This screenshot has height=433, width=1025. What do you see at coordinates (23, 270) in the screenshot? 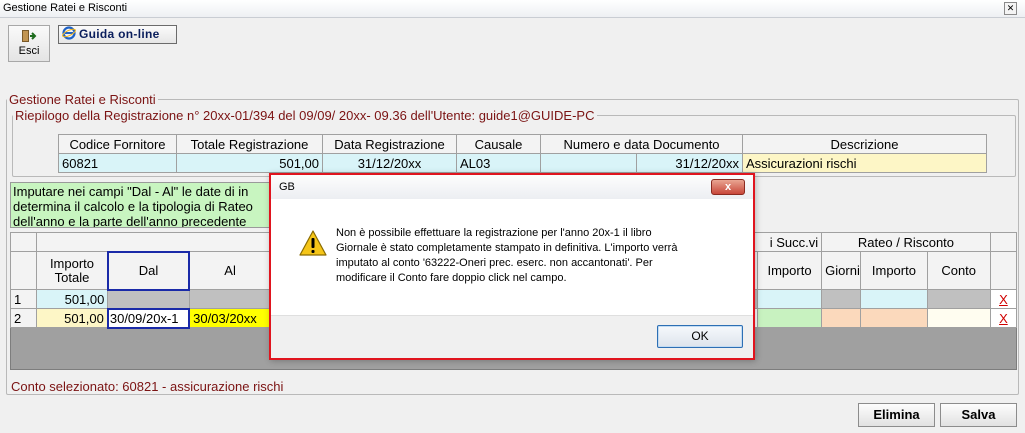
I see `grid-header-num` at bounding box center [23, 270].